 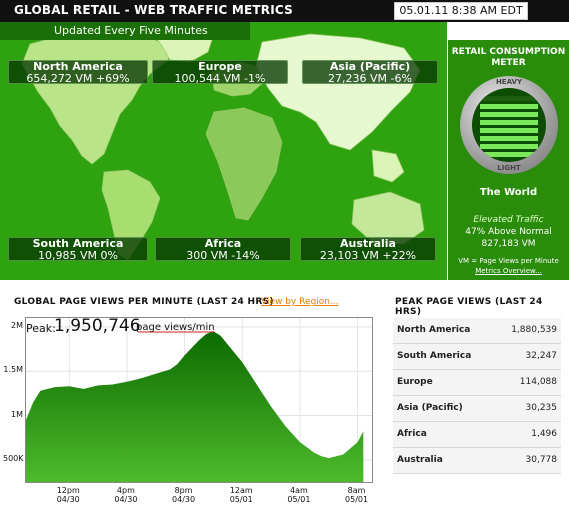 What do you see at coordinates (541, 460) in the screenshot?
I see `peak-region-value: 30,778` at bounding box center [541, 460].